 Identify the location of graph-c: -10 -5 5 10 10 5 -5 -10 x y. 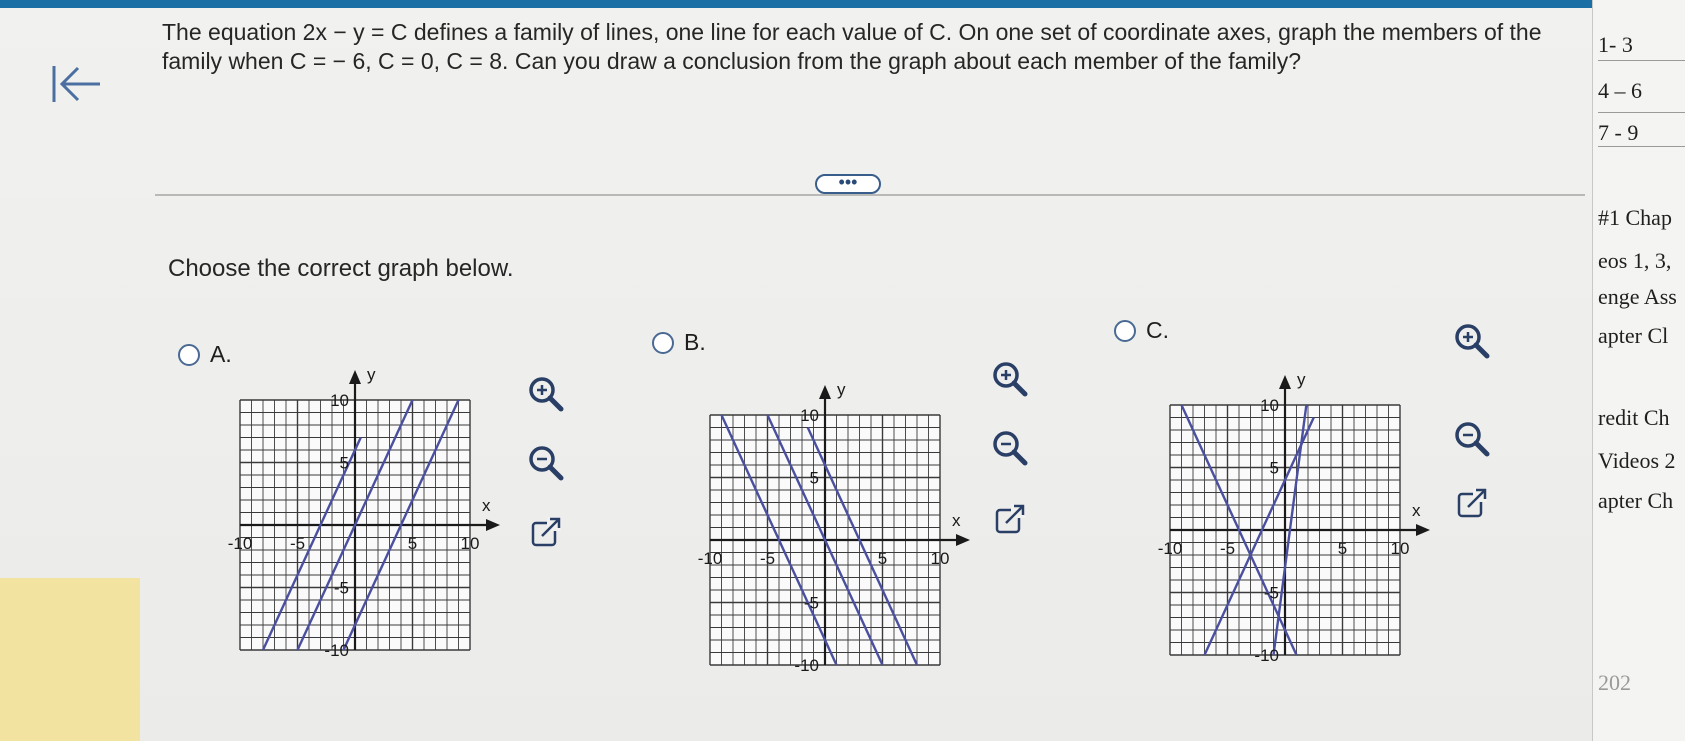
(1285, 515).